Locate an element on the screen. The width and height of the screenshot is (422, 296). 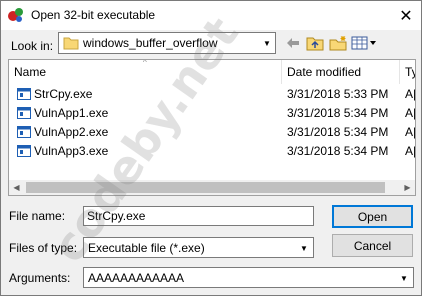
close-icon: ✕ is located at coordinates (406, 16).